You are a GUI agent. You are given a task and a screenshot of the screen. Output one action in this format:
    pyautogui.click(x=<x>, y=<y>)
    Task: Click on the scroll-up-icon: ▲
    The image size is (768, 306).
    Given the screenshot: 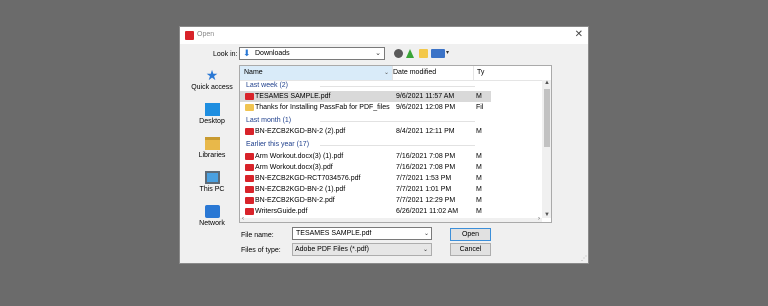 What is the action you would take?
    pyautogui.click(x=547, y=83)
    